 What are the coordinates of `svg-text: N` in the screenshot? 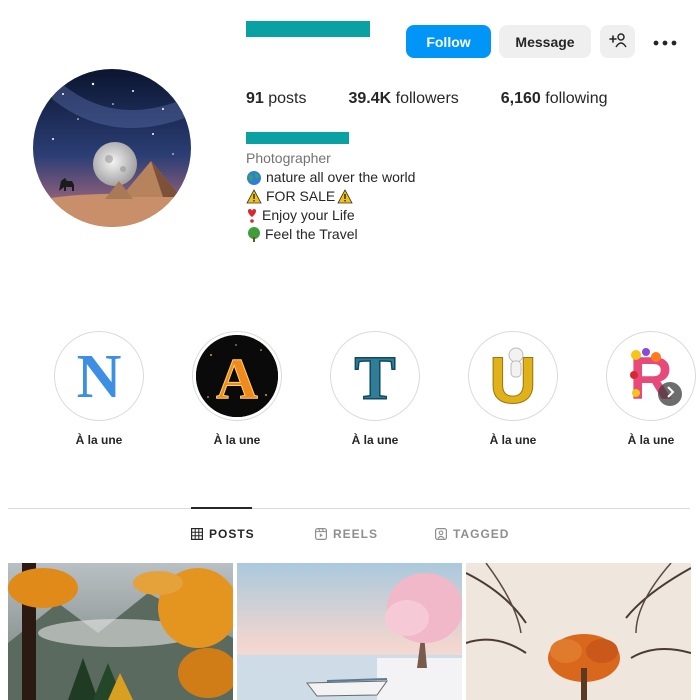 It's located at (99, 377).